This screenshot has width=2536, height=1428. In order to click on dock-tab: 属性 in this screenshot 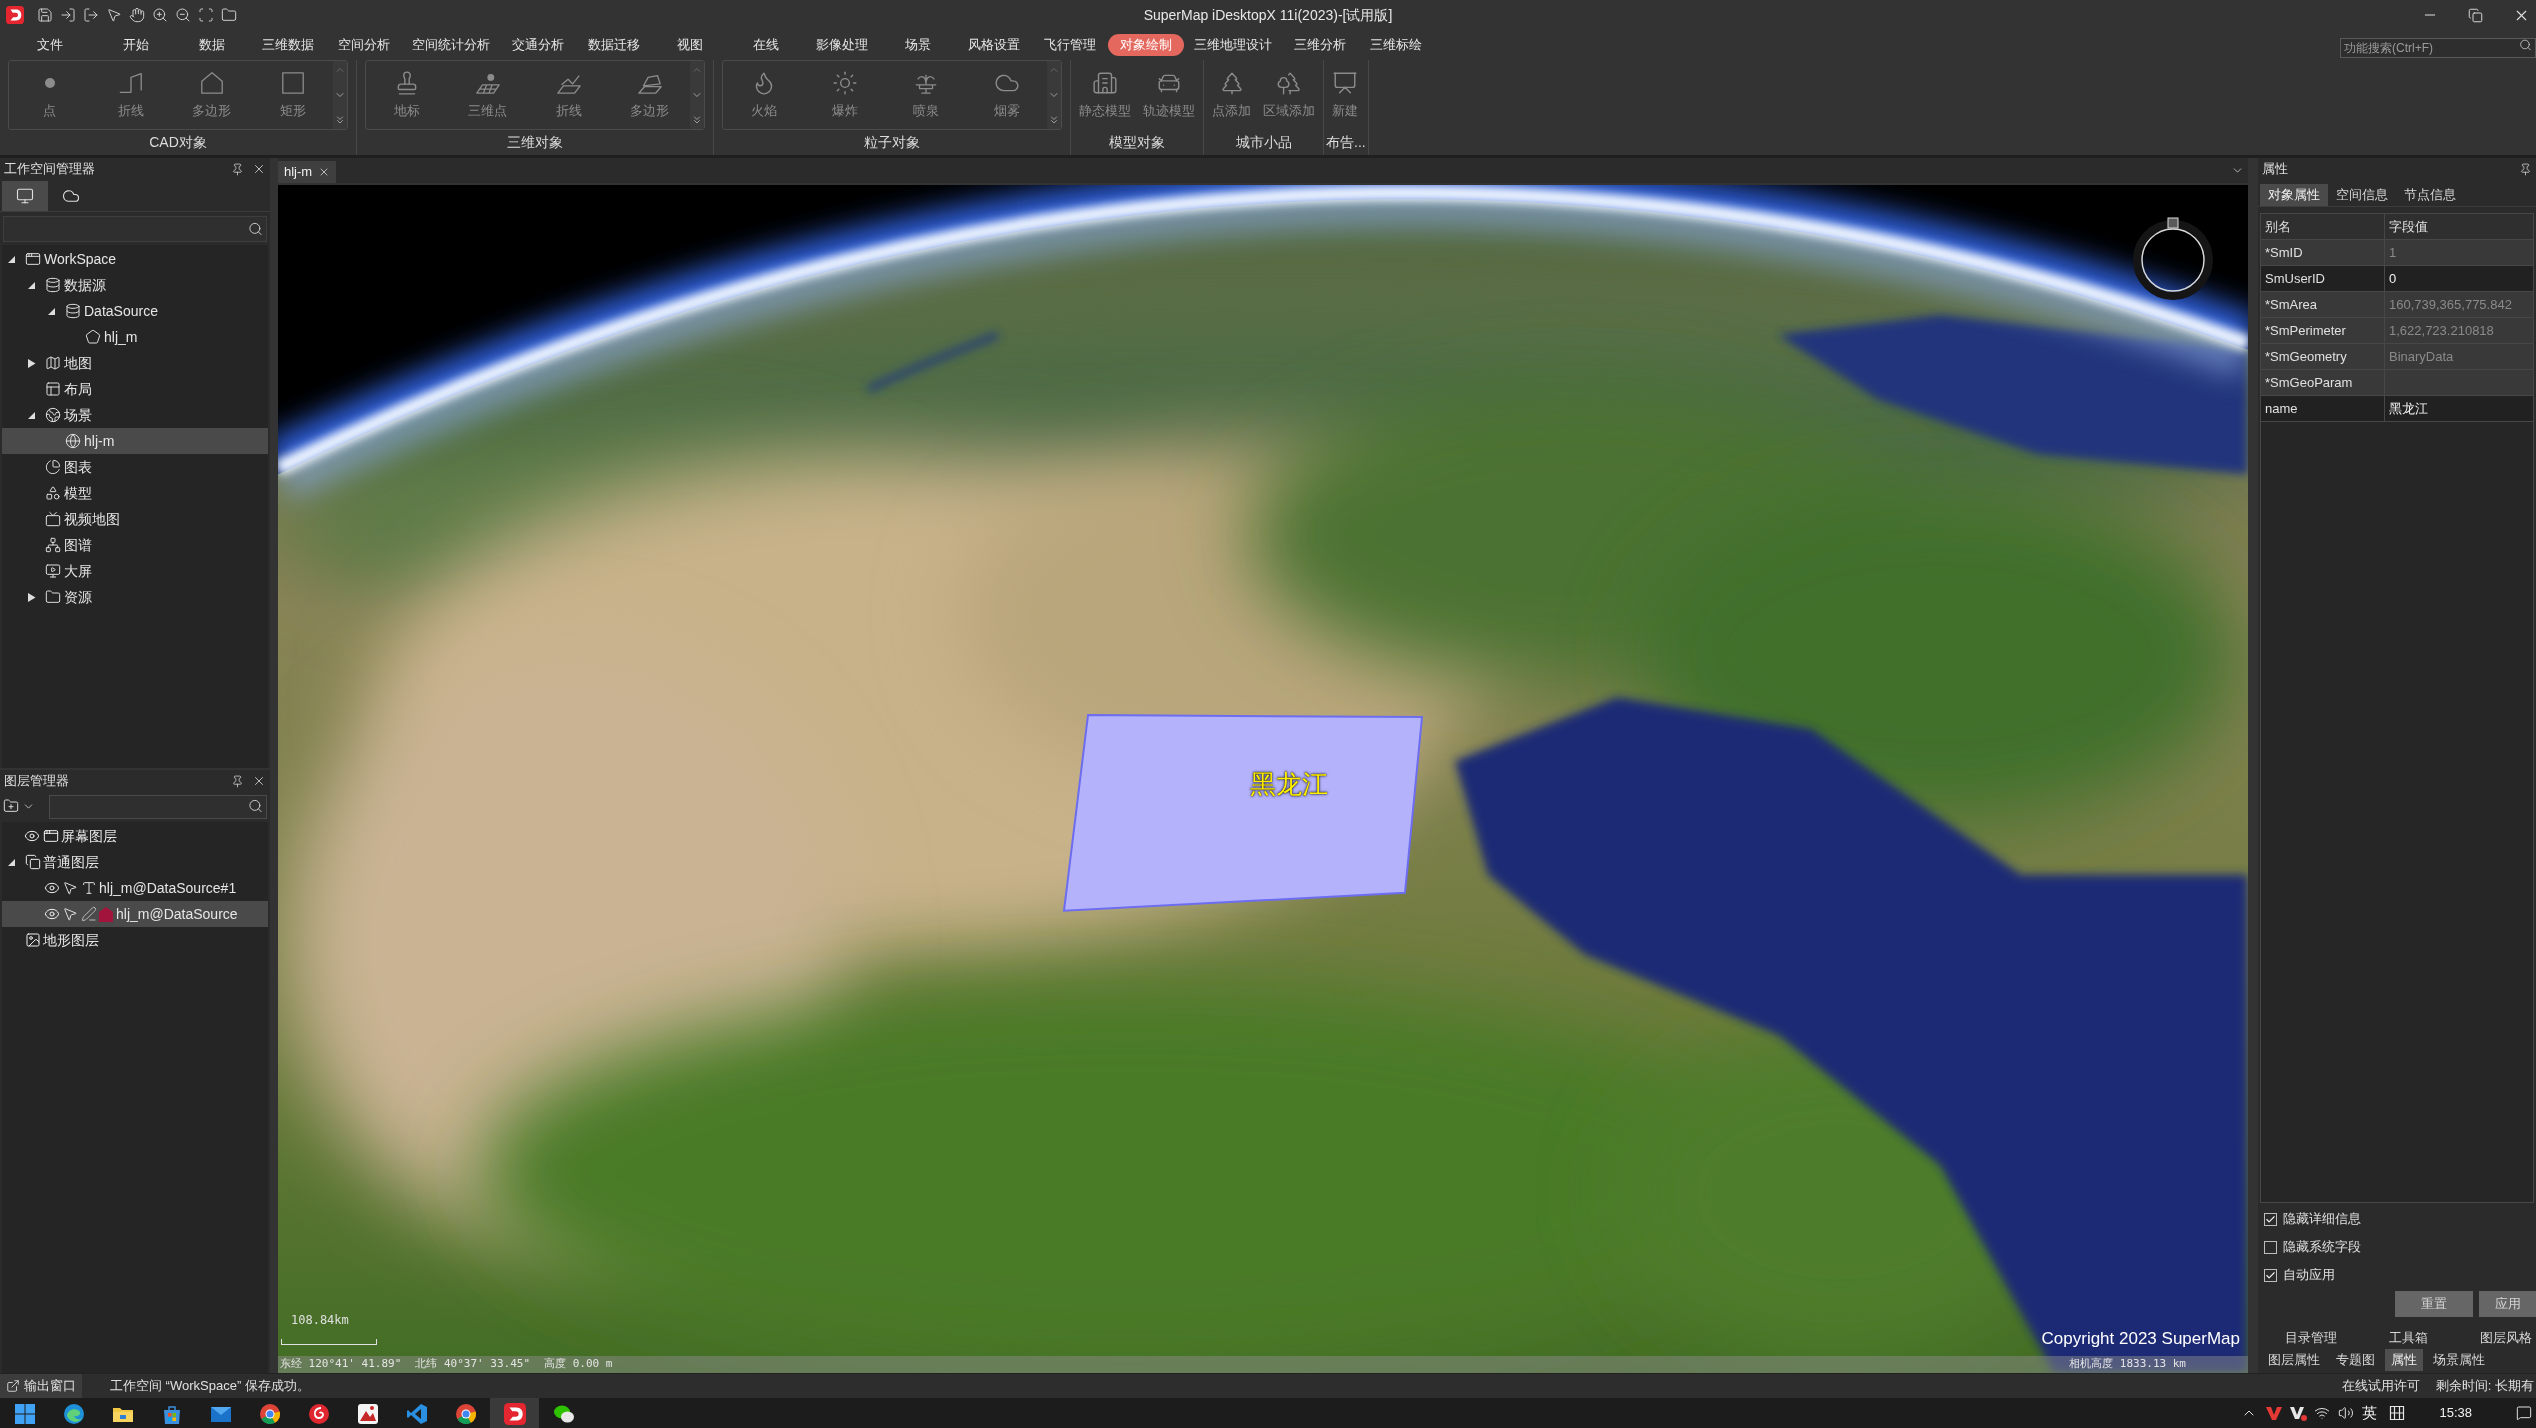, I will do `click(2404, 1360)`.